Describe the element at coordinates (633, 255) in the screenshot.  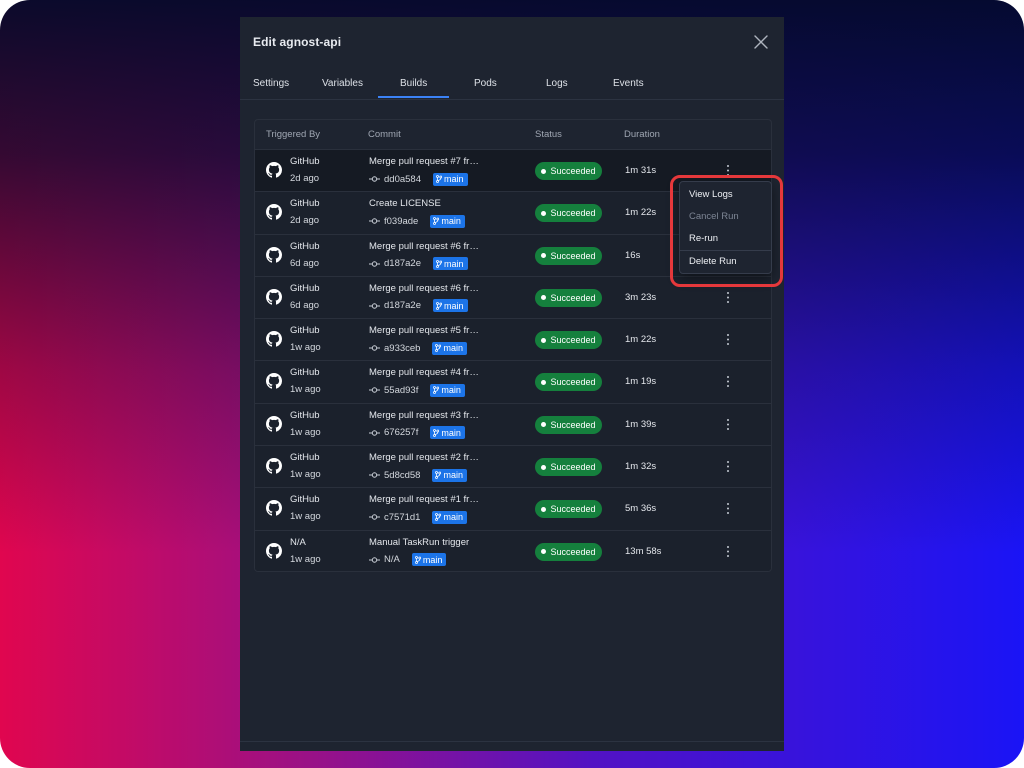
I see `duration: 16s` at that location.